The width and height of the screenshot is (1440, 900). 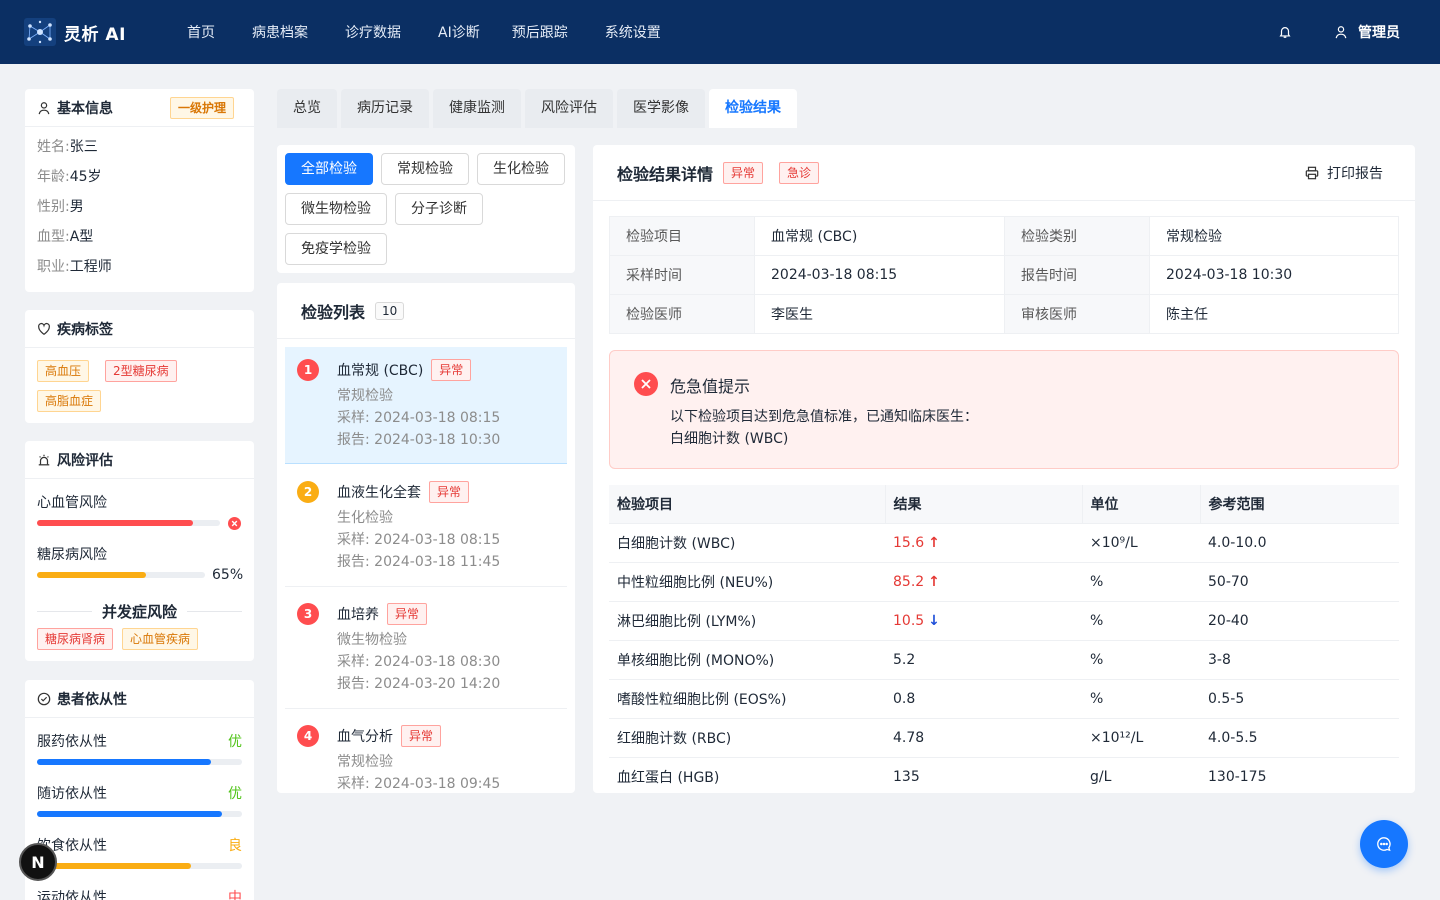 What do you see at coordinates (139, 329) in the screenshot?
I see `disease-tags-header: 疾病标签` at bounding box center [139, 329].